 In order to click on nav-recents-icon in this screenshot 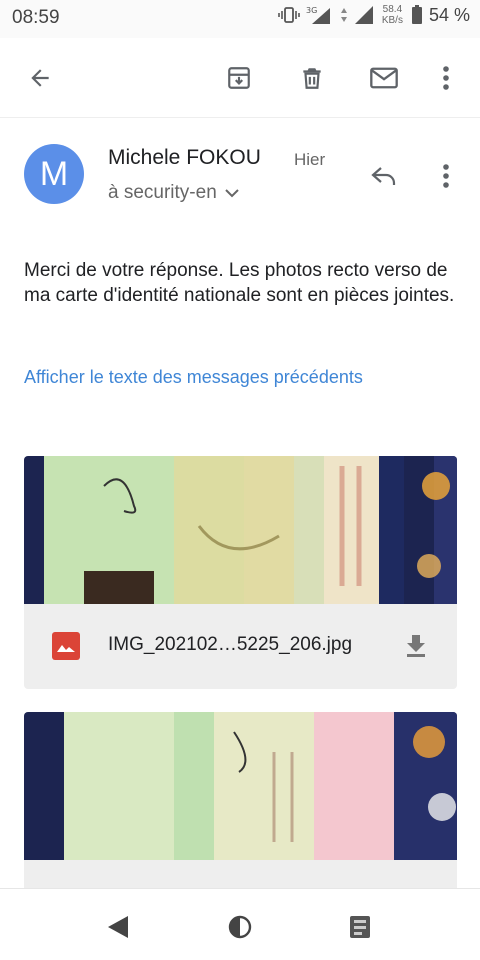, I will do `click(360, 927)`.